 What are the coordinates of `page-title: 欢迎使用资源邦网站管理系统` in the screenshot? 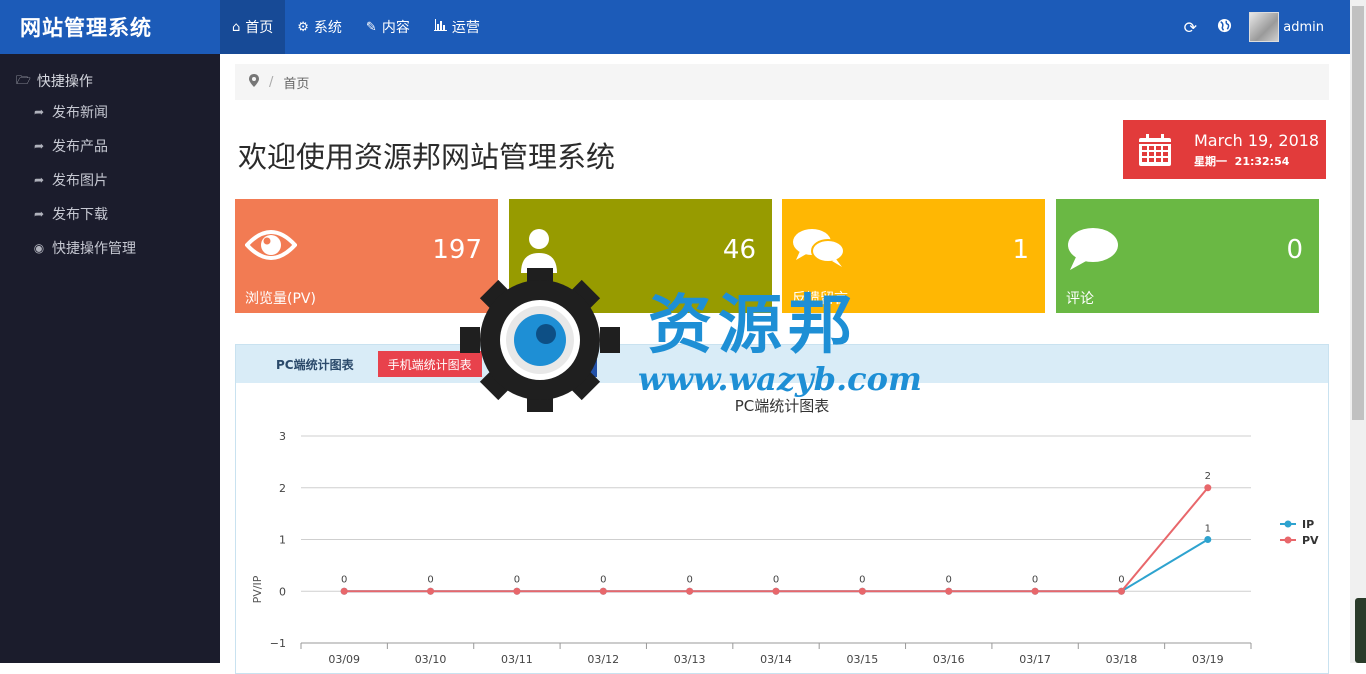 It's located at (427, 157).